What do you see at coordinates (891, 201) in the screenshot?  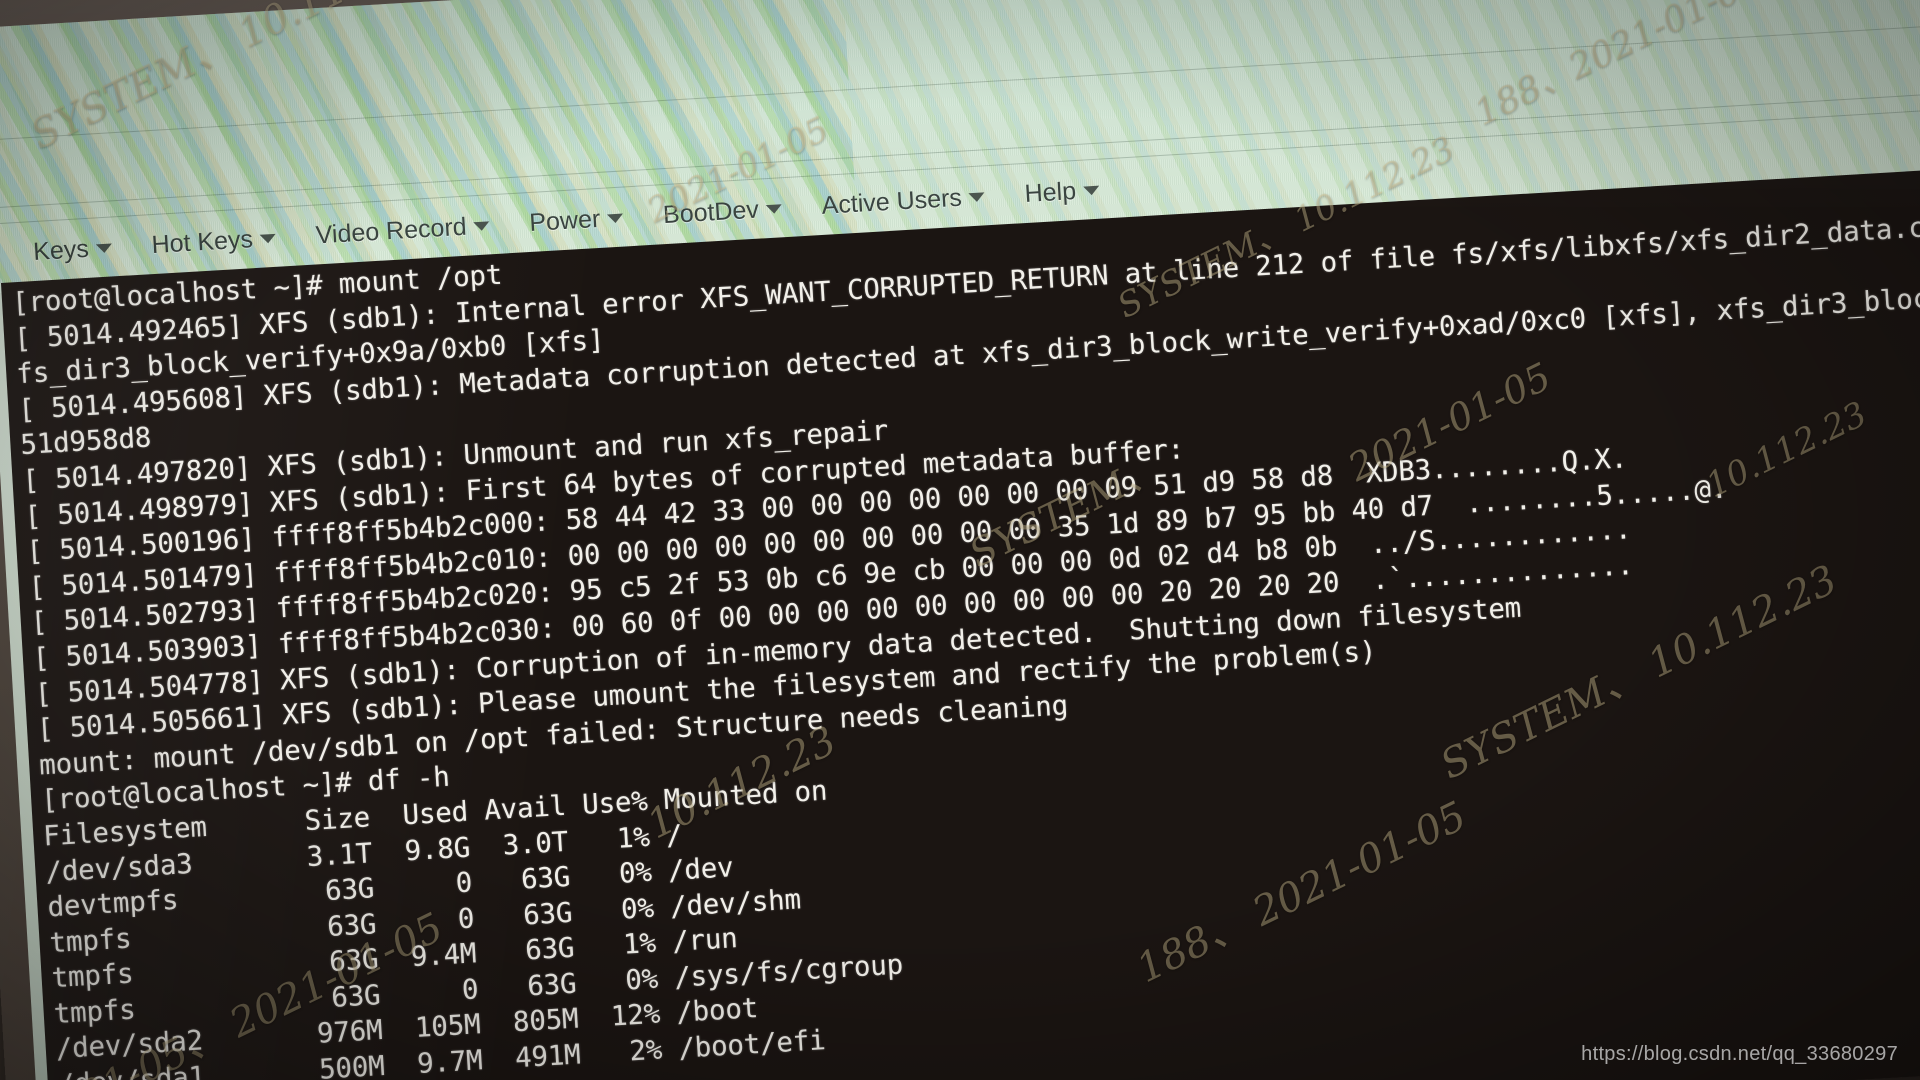 I see `menu-item-label: Active Users` at bounding box center [891, 201].